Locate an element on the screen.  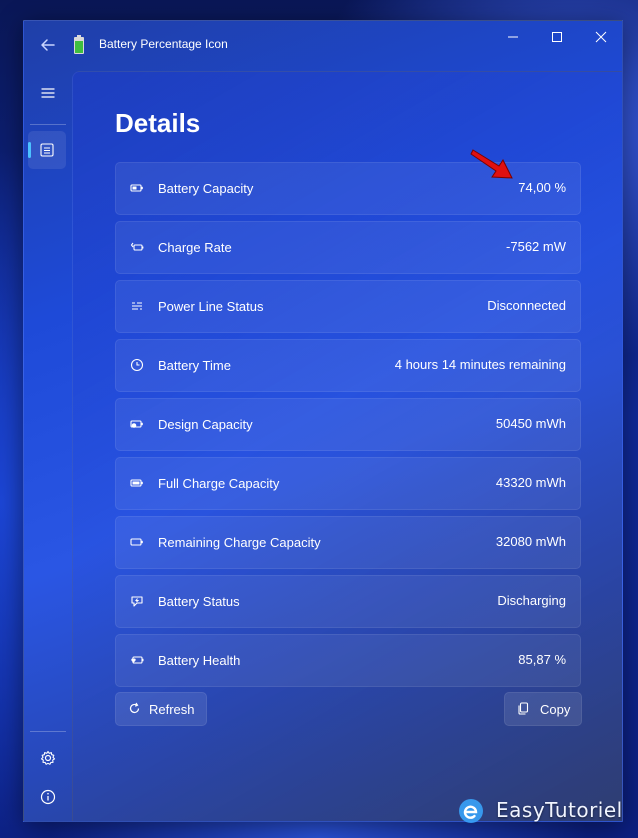
detail-label: Charge Rate is located at coordinates (195, 247).